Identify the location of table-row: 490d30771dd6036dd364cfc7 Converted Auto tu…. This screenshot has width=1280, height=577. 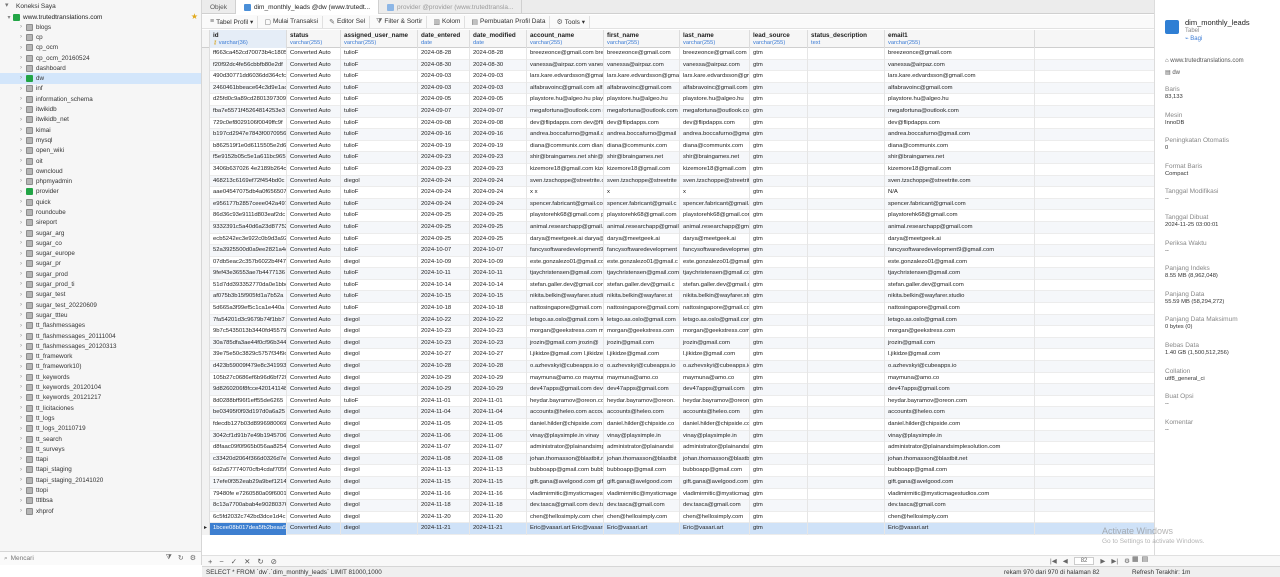
(678, 77).